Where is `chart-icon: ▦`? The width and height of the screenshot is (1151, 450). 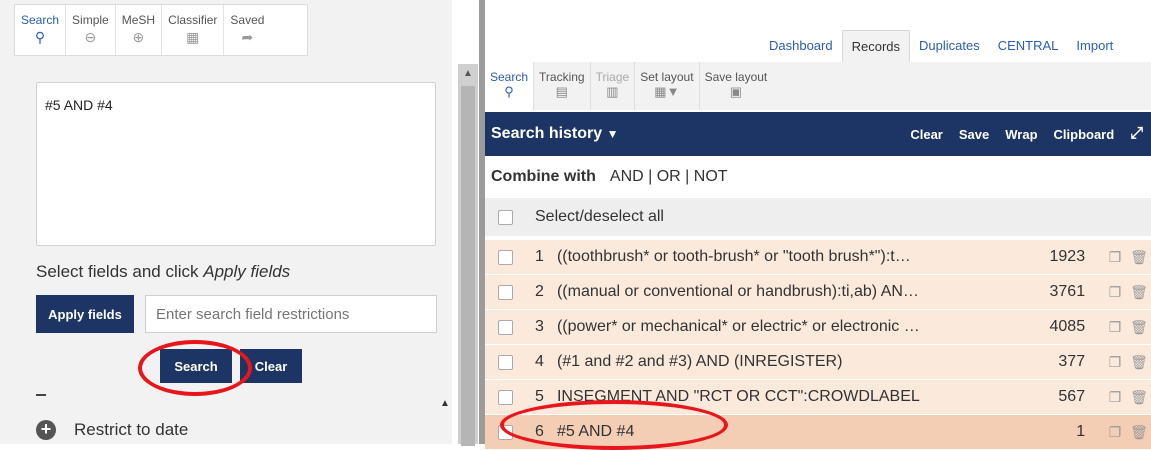 chart-icon: ▦ is located at coordinates (193, 37).